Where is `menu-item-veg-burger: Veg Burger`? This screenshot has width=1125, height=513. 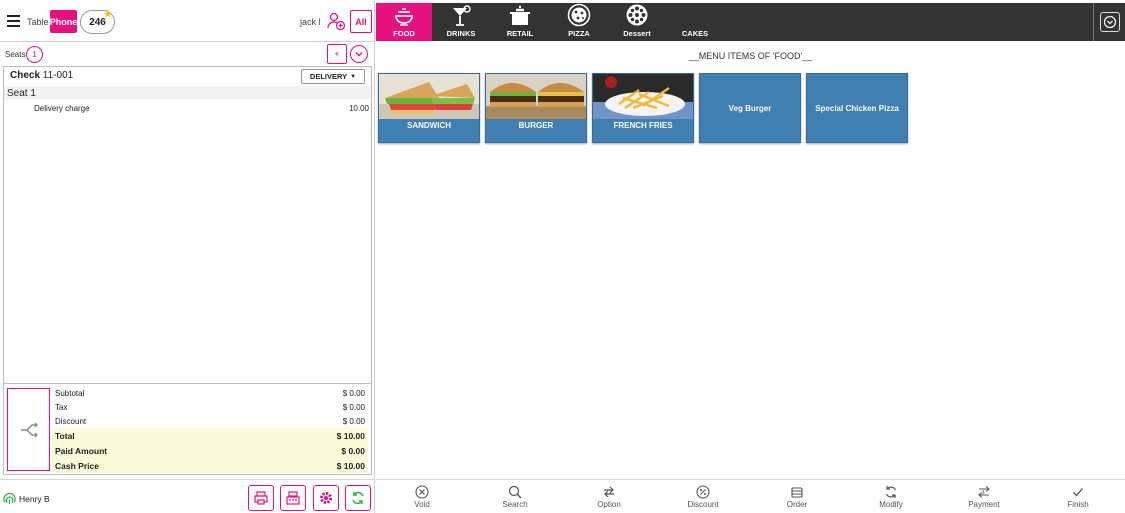
menu-item-veg-burger: Veg Burger is located at coordinates (750, 108).